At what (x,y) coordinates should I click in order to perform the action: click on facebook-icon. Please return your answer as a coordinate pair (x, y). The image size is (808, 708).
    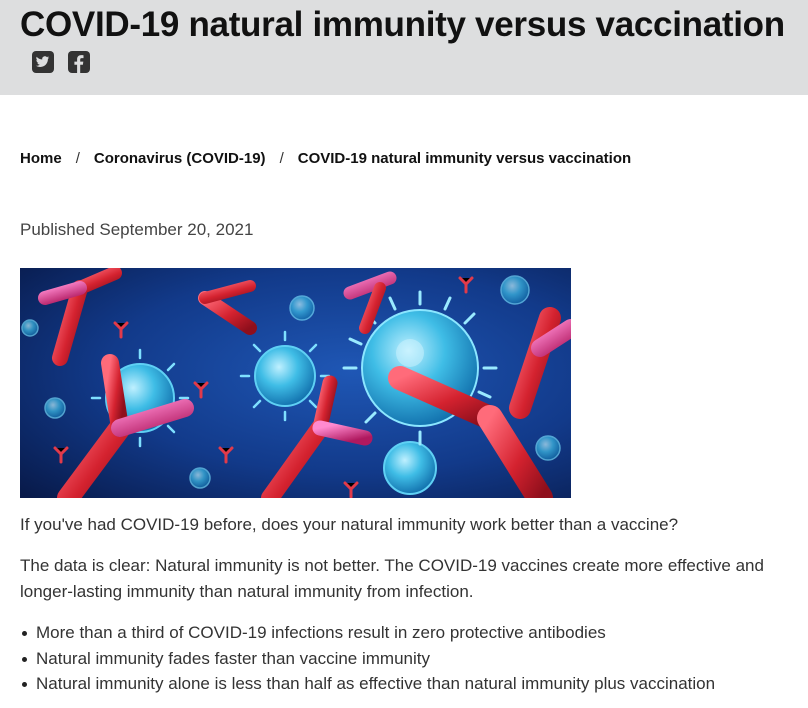
    Looking at the image, I should click on (79, 62).